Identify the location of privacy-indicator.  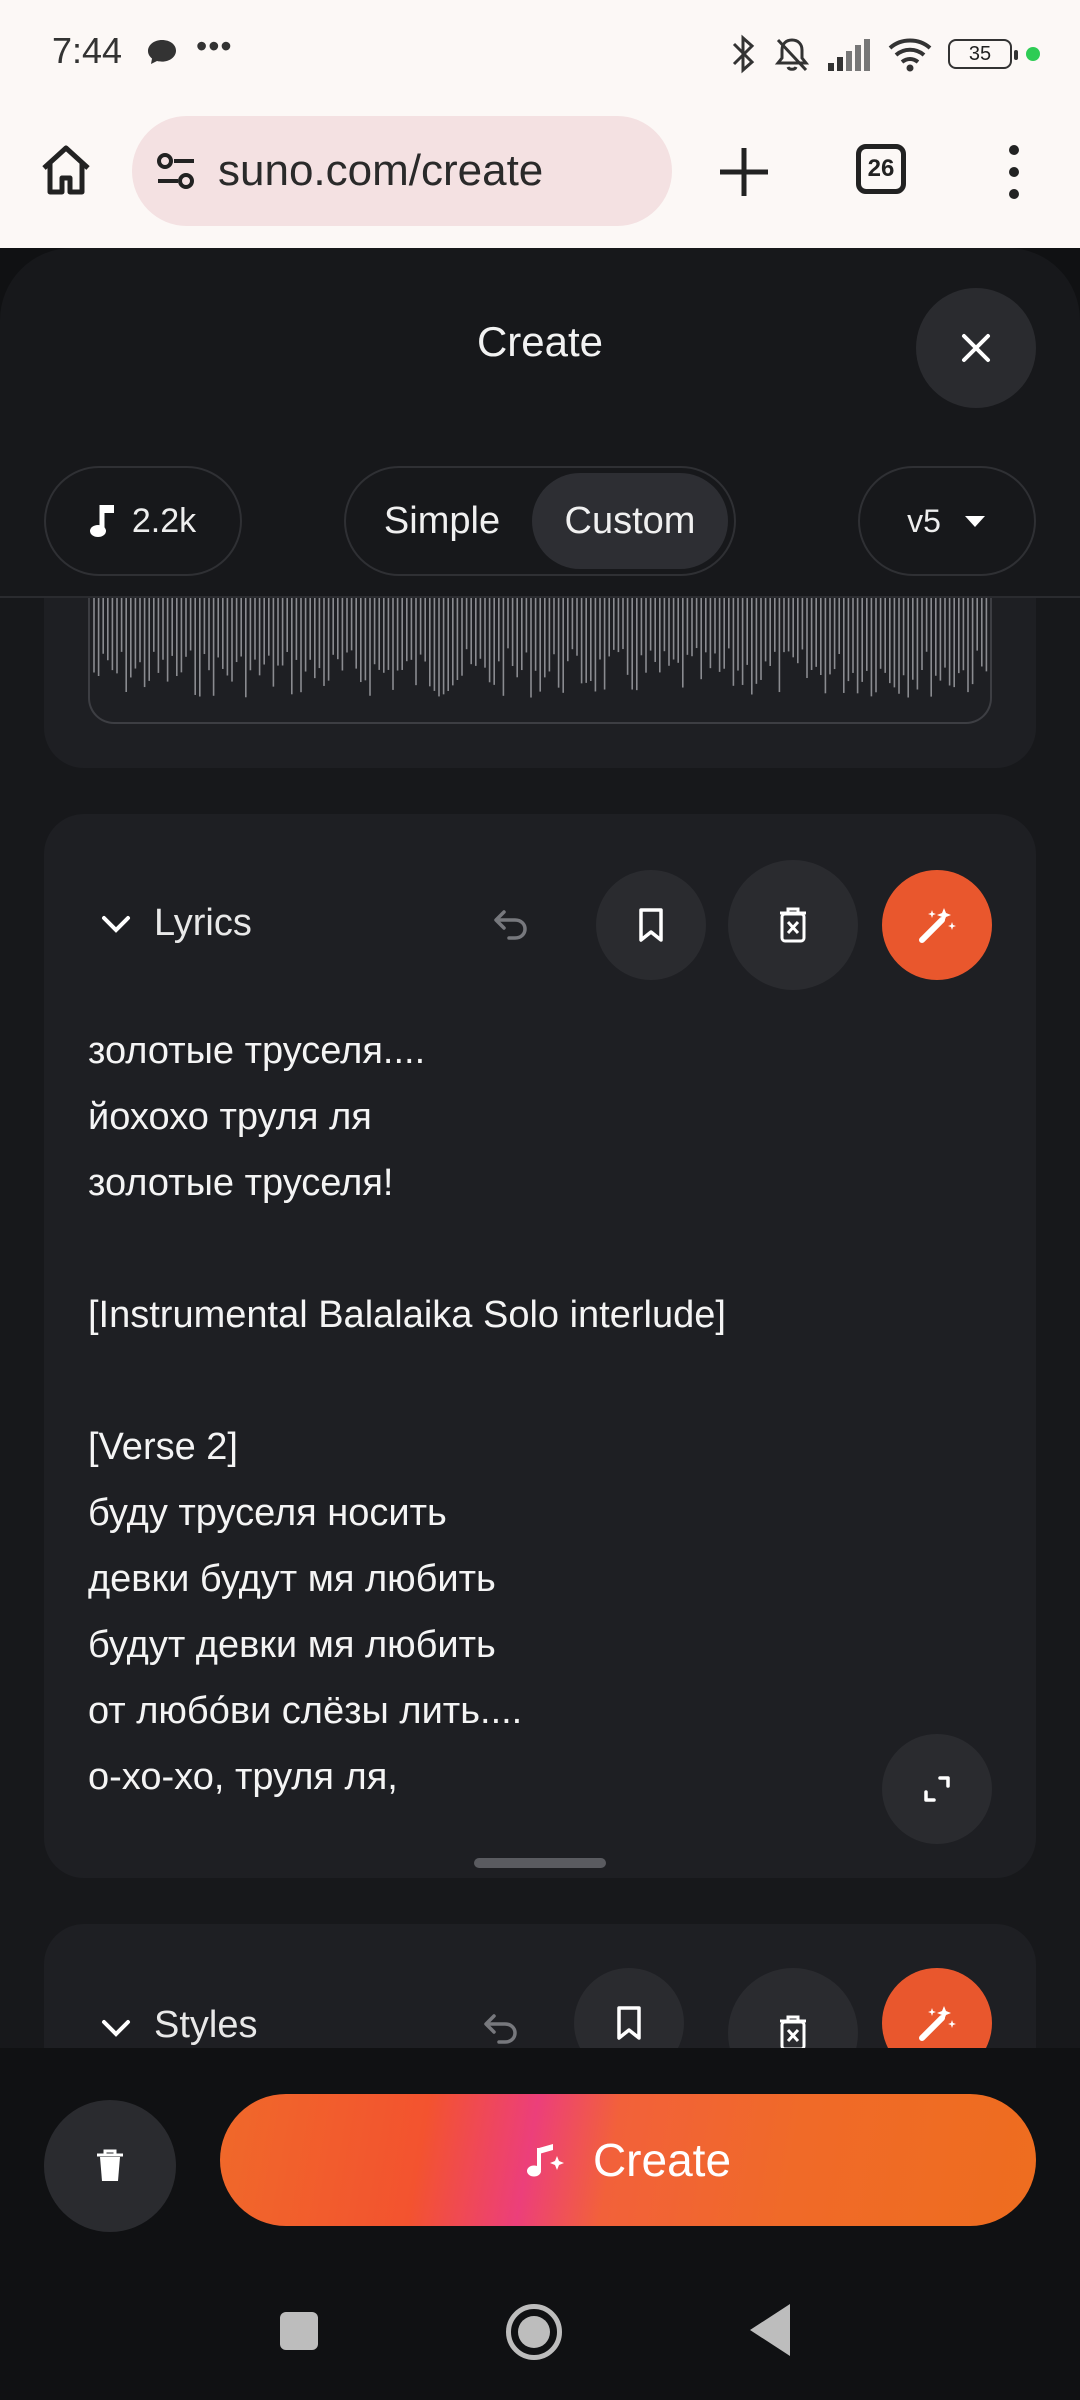
(1033, 54).